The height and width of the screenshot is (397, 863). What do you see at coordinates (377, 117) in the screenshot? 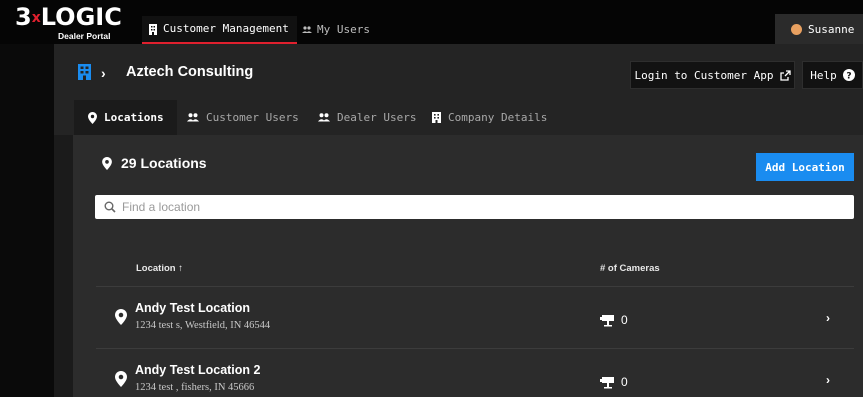
I see `tab-label: Dealer Users` at bounding box center [377, 117].